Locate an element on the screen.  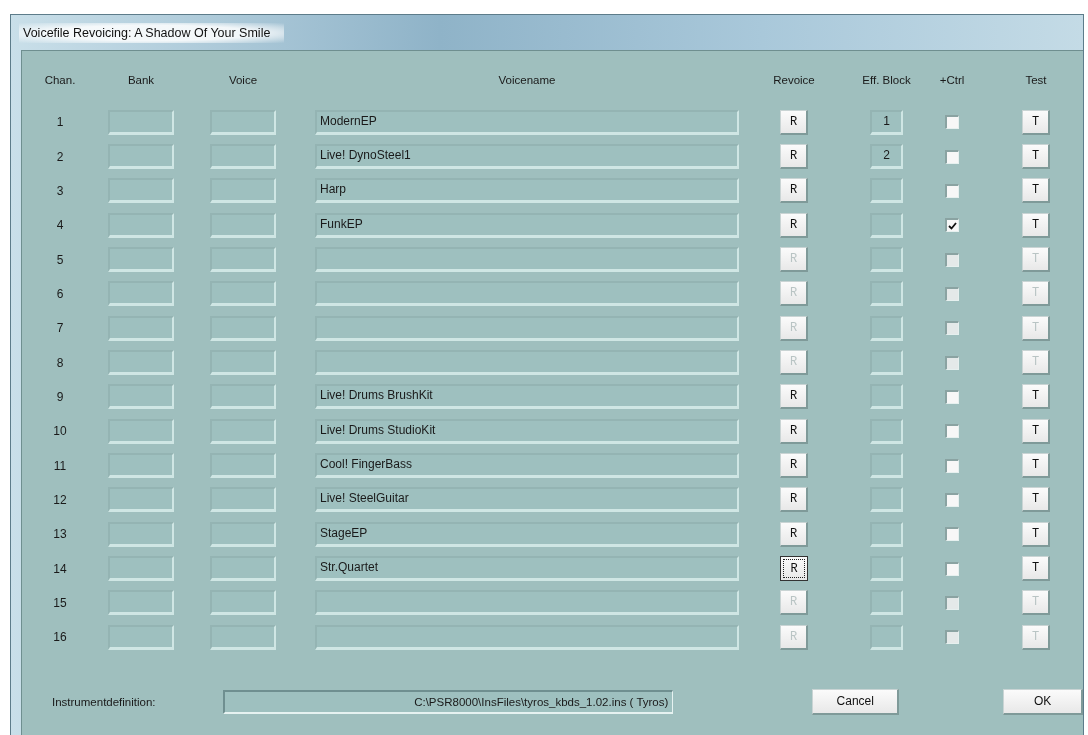
voicename-field: StageEP is located at coordinates (527, 534).